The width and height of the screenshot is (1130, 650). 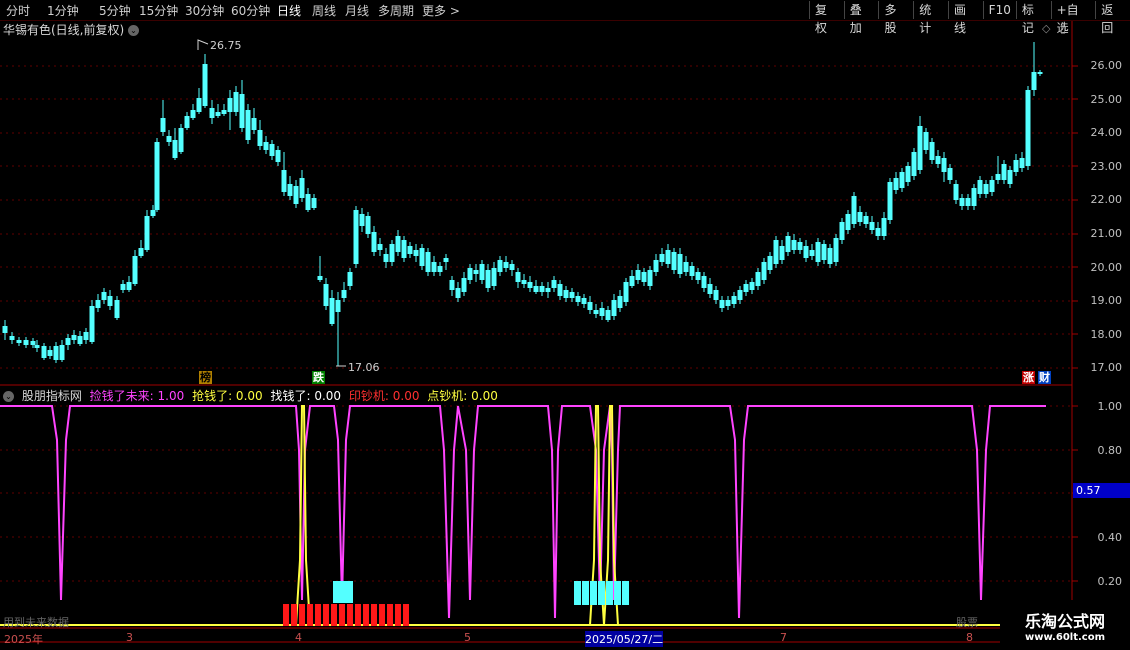 I want to click on watermark: 乐淘公式网 www.60lt.com, so click(x=1065, y=625).